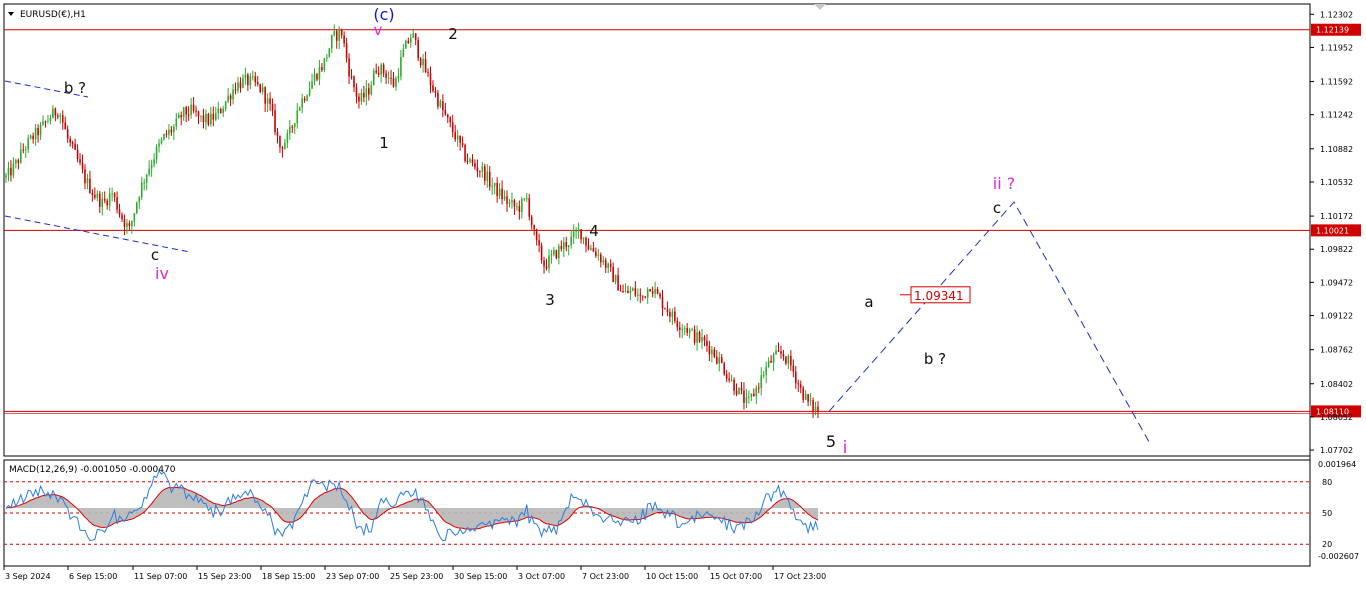  I want to click on wave-label-2: v, so click(378, 30).